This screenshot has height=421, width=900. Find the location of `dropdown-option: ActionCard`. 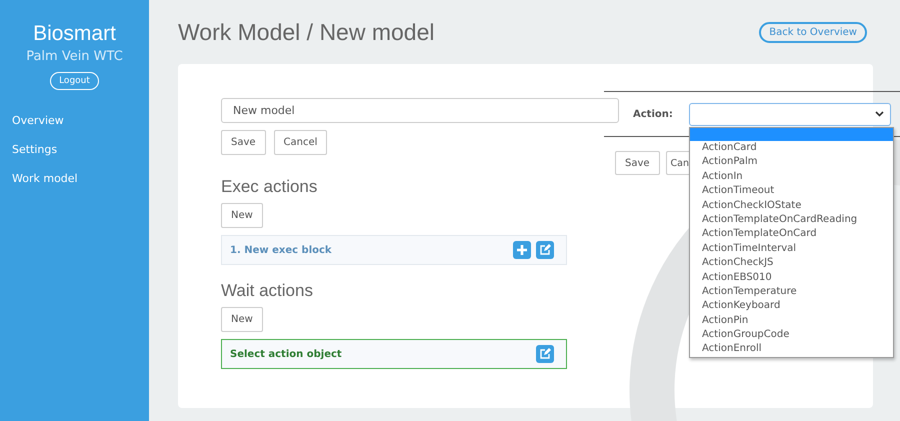

dropdown-option: ActionCard is located at coordinates (791, 148).